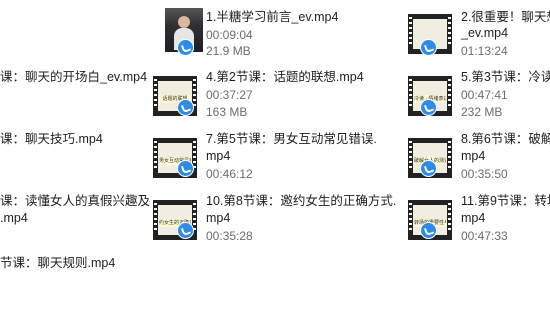 The image size is (550, 315). Describe the element at coordinates (51, 139) in the screenshot. I see `file-name: 课：聊天技巧.mp4` at that location.